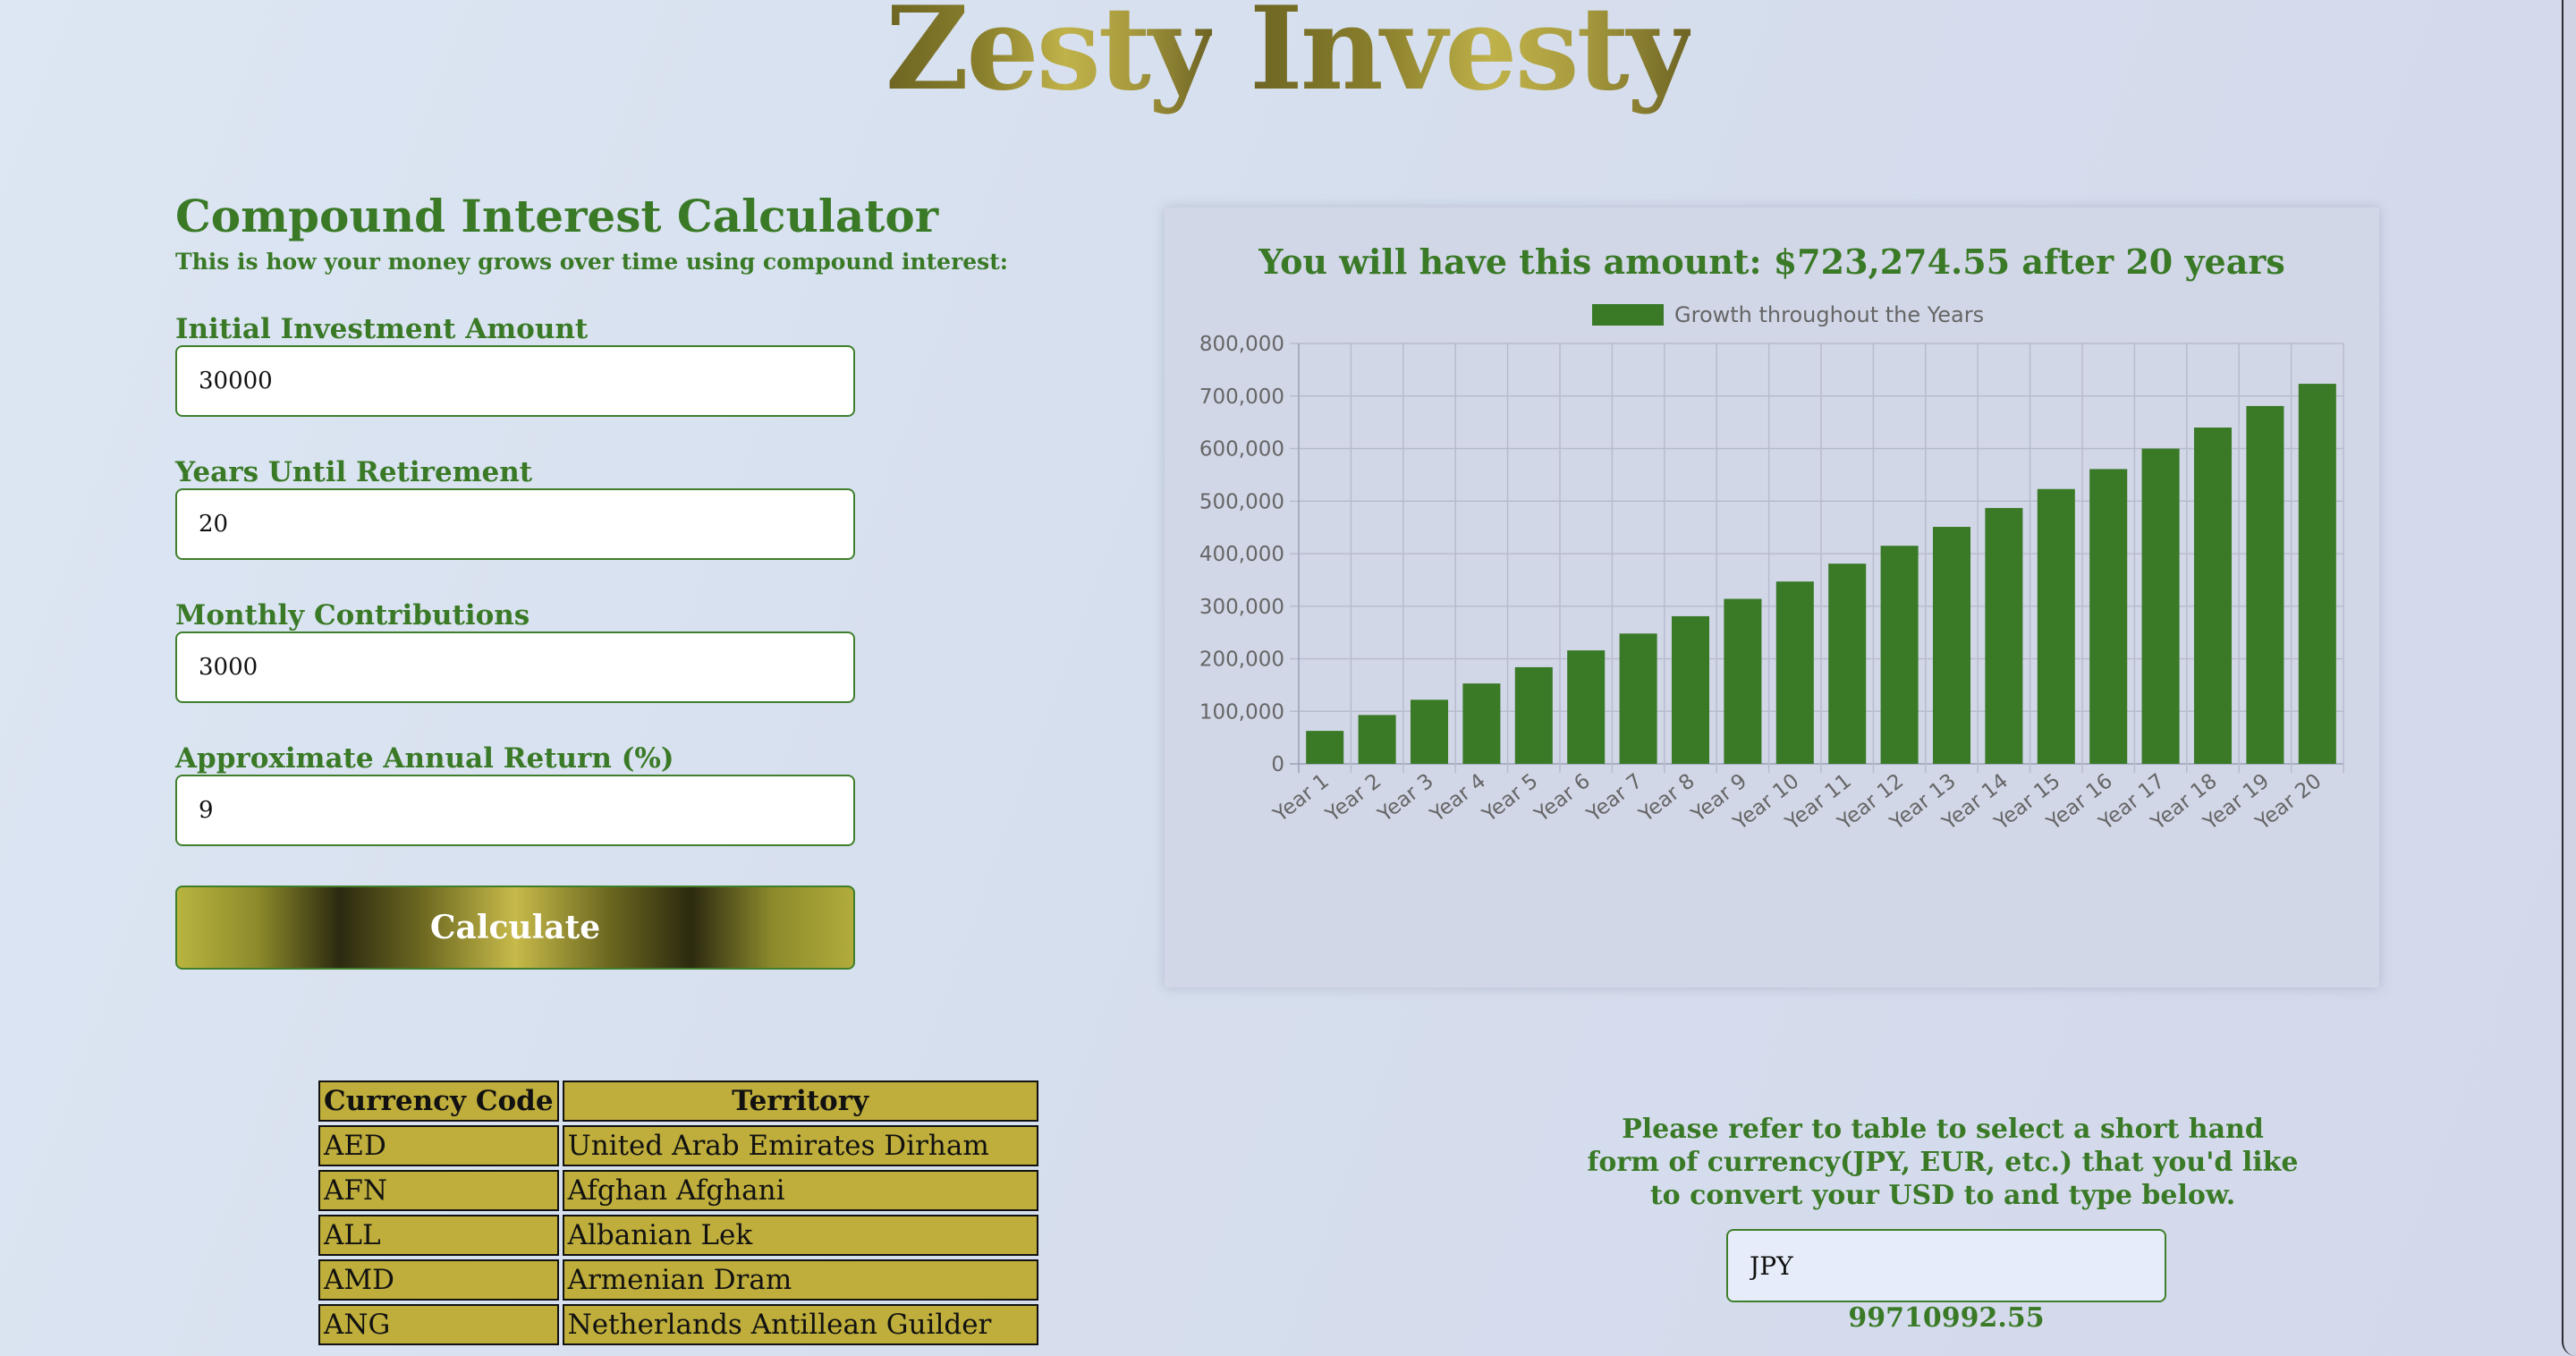 The image size is (2576, 1356). What do you see at coordinates (1353, 798) in the screenshot?
I see `x-tick-label: Year 2` at bounding box center [1353, 798].